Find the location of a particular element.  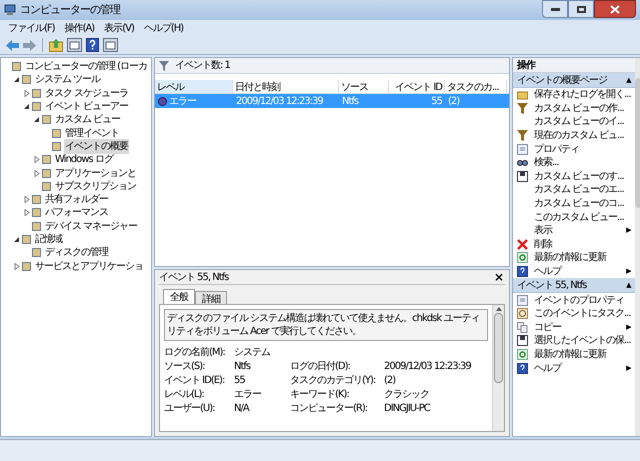

window-title: コンピューターの管理 is located at coordinates (70, 10).